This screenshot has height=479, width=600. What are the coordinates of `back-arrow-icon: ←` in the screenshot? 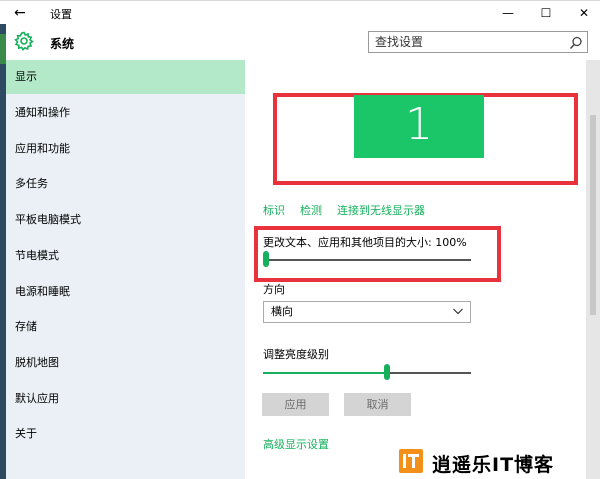 It's located at (22, 13).